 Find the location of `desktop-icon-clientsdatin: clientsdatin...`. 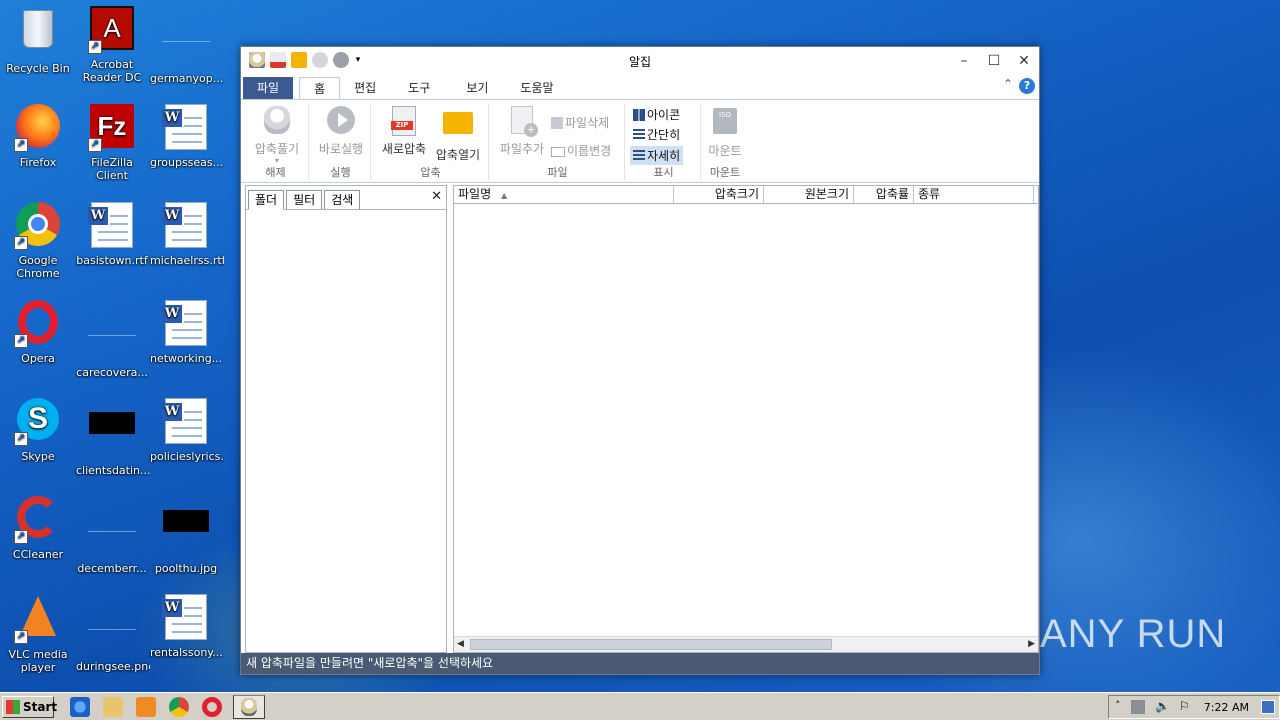

desktop-icon-clientsdatin: clientsdatin... is located at coordinates (112, 437).